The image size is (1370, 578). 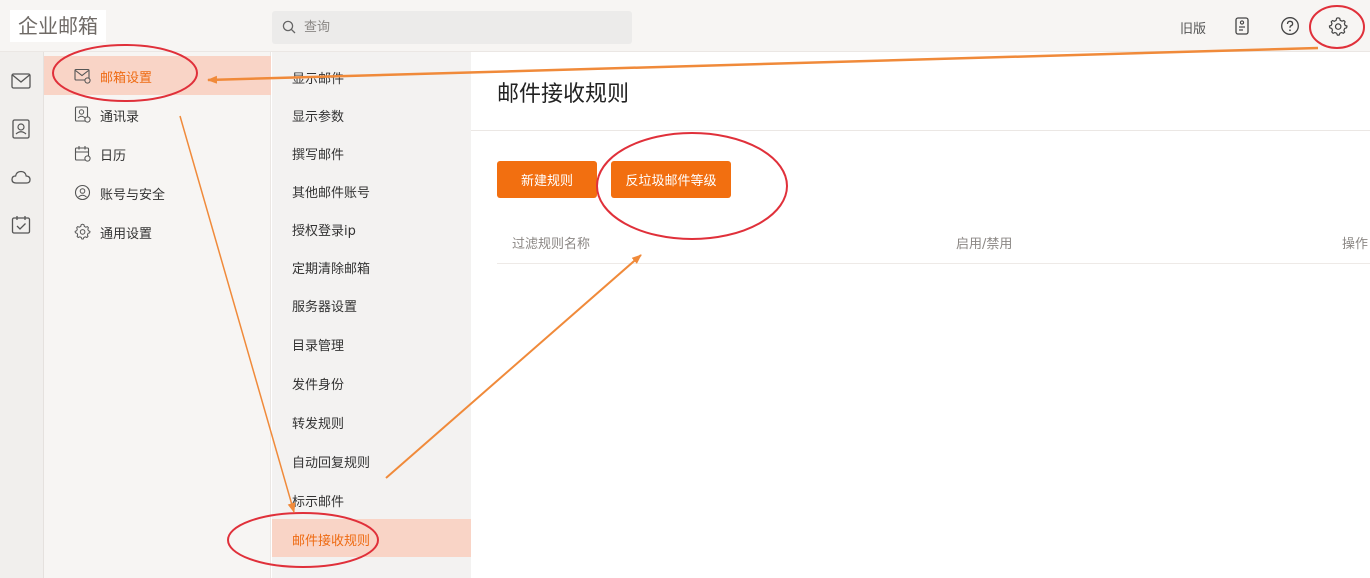 What do you see at coordinates (371, 538) in the screenshot?
I see `subnav-receive-rules: 邮件接收规则` at bounding box center [371, 538].